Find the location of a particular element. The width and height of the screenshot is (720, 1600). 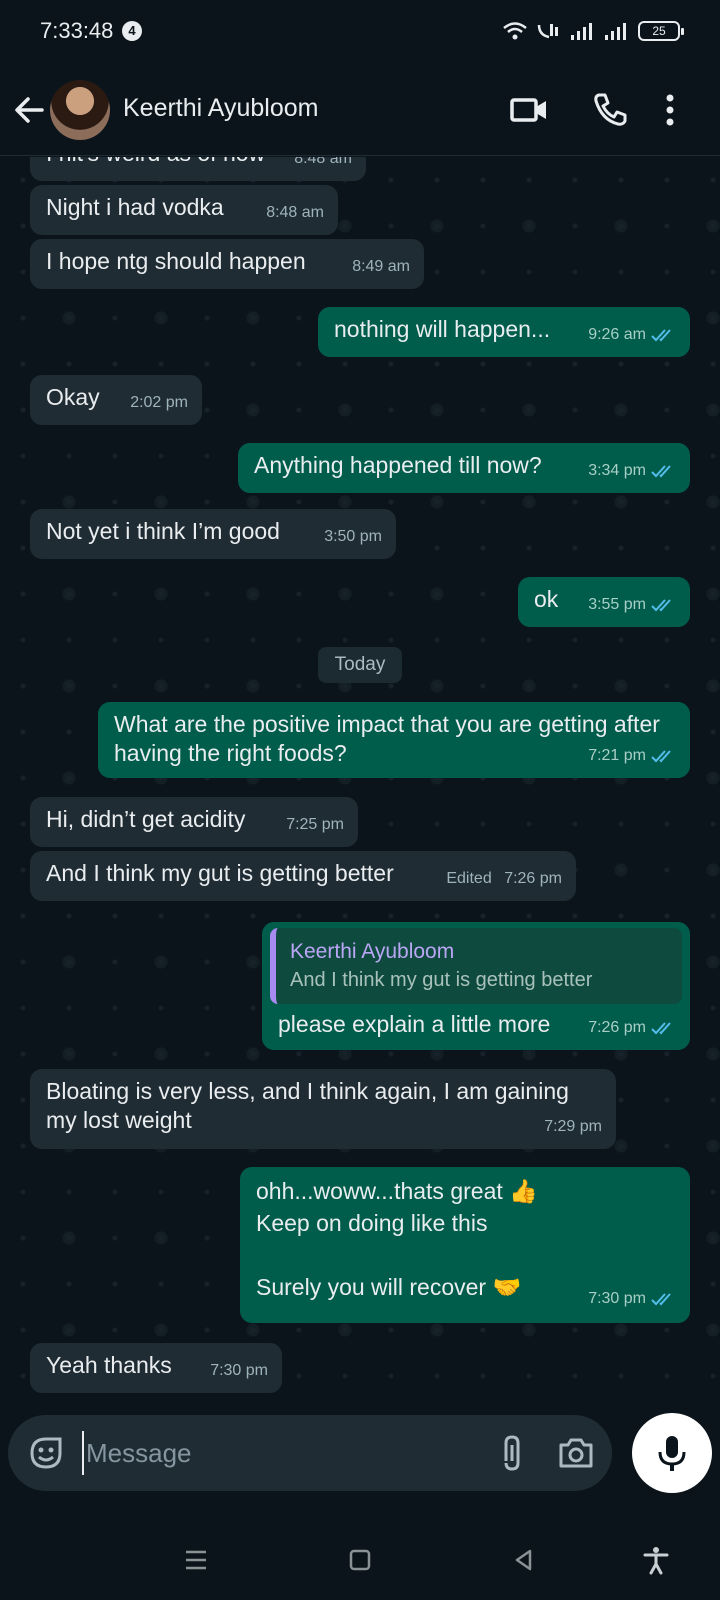

message-bubble-incoming: Night i had vodka 8:48 am is located at coordinates (184, 210).